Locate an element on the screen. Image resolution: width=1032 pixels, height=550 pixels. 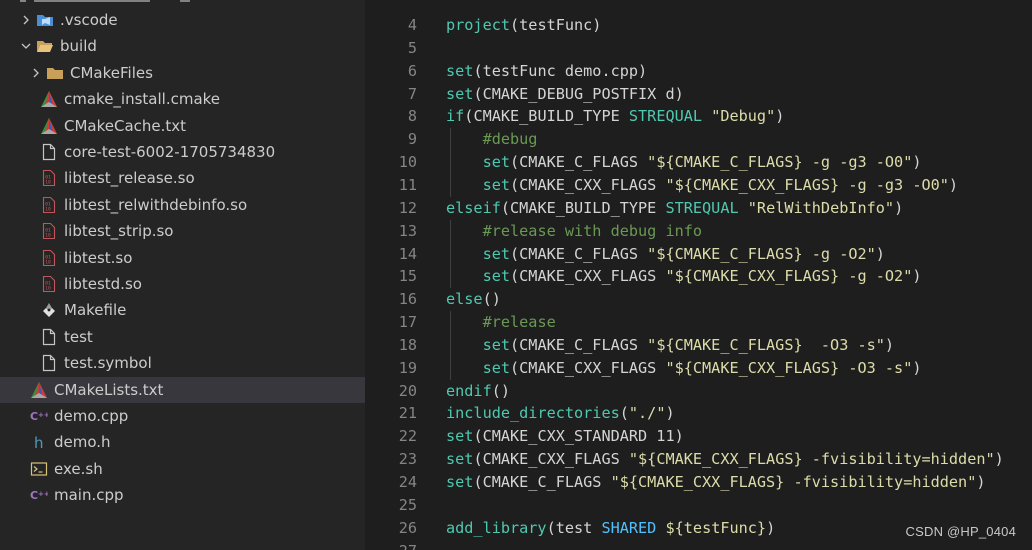
chevron-down-icon is located at coordinates (26, 46).